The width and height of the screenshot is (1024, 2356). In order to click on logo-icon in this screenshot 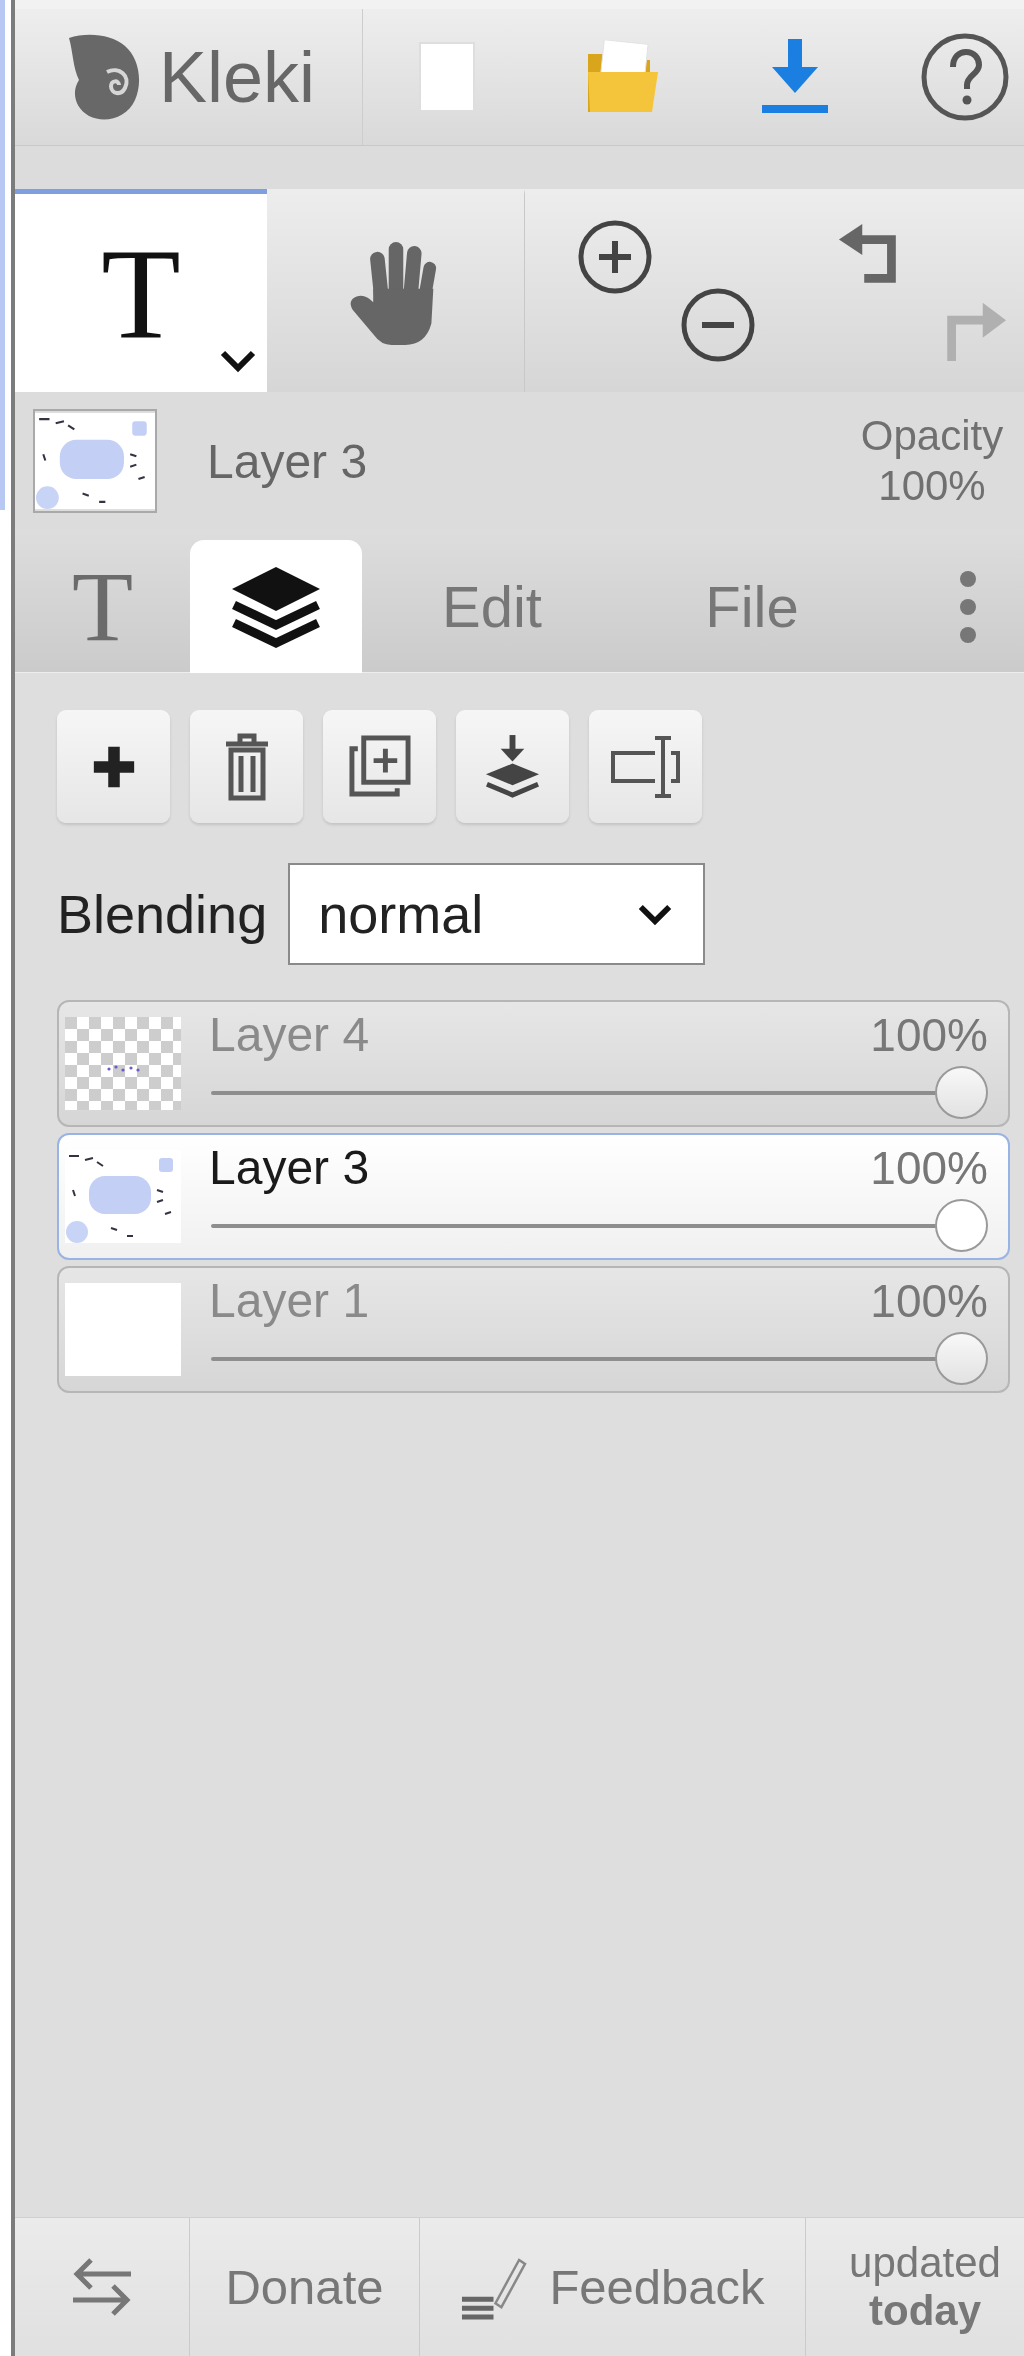, I will do `click(104, 77)`.